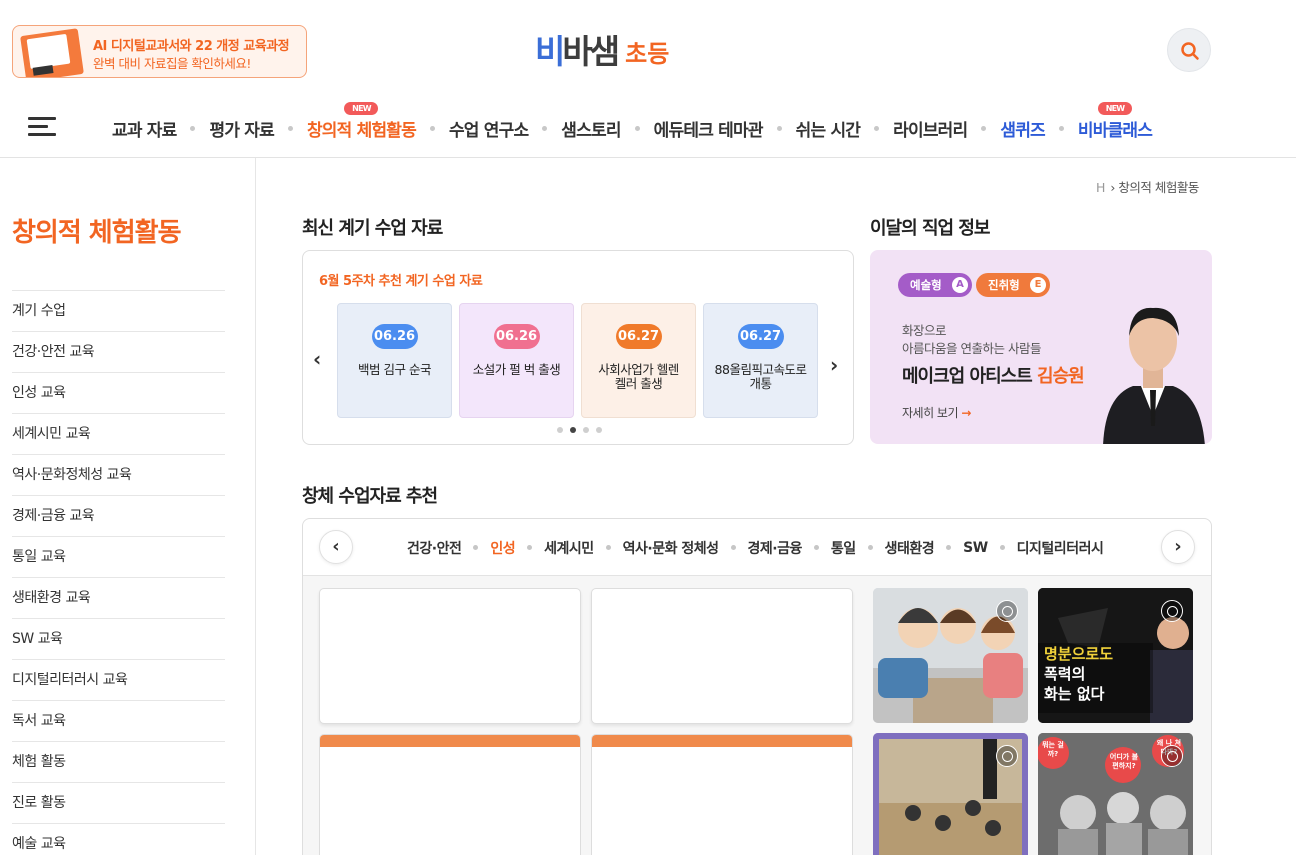 This screenshot has height=855, width=1296. I want to click on chevron-left-icon: ‹, so click(336, 546).